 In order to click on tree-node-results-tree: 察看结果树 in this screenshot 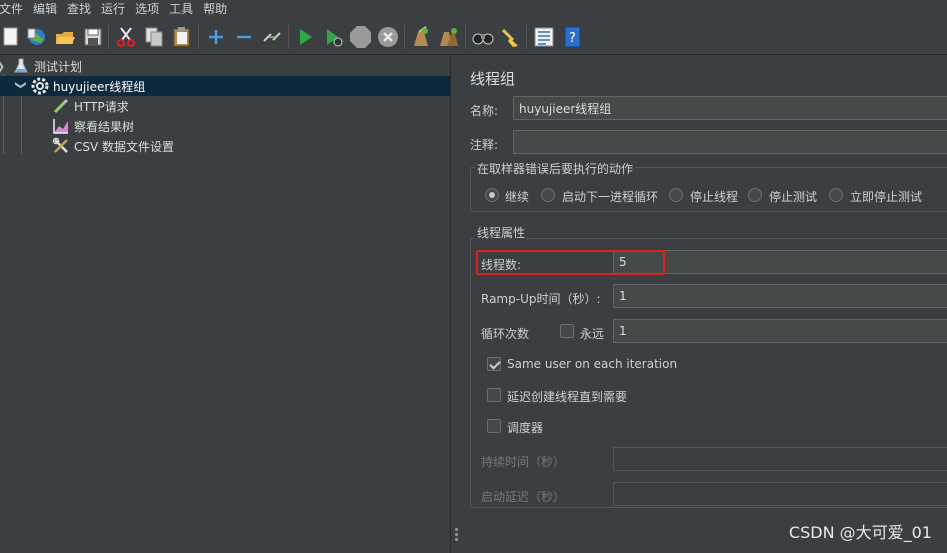, I will do `click(93, 126)`.